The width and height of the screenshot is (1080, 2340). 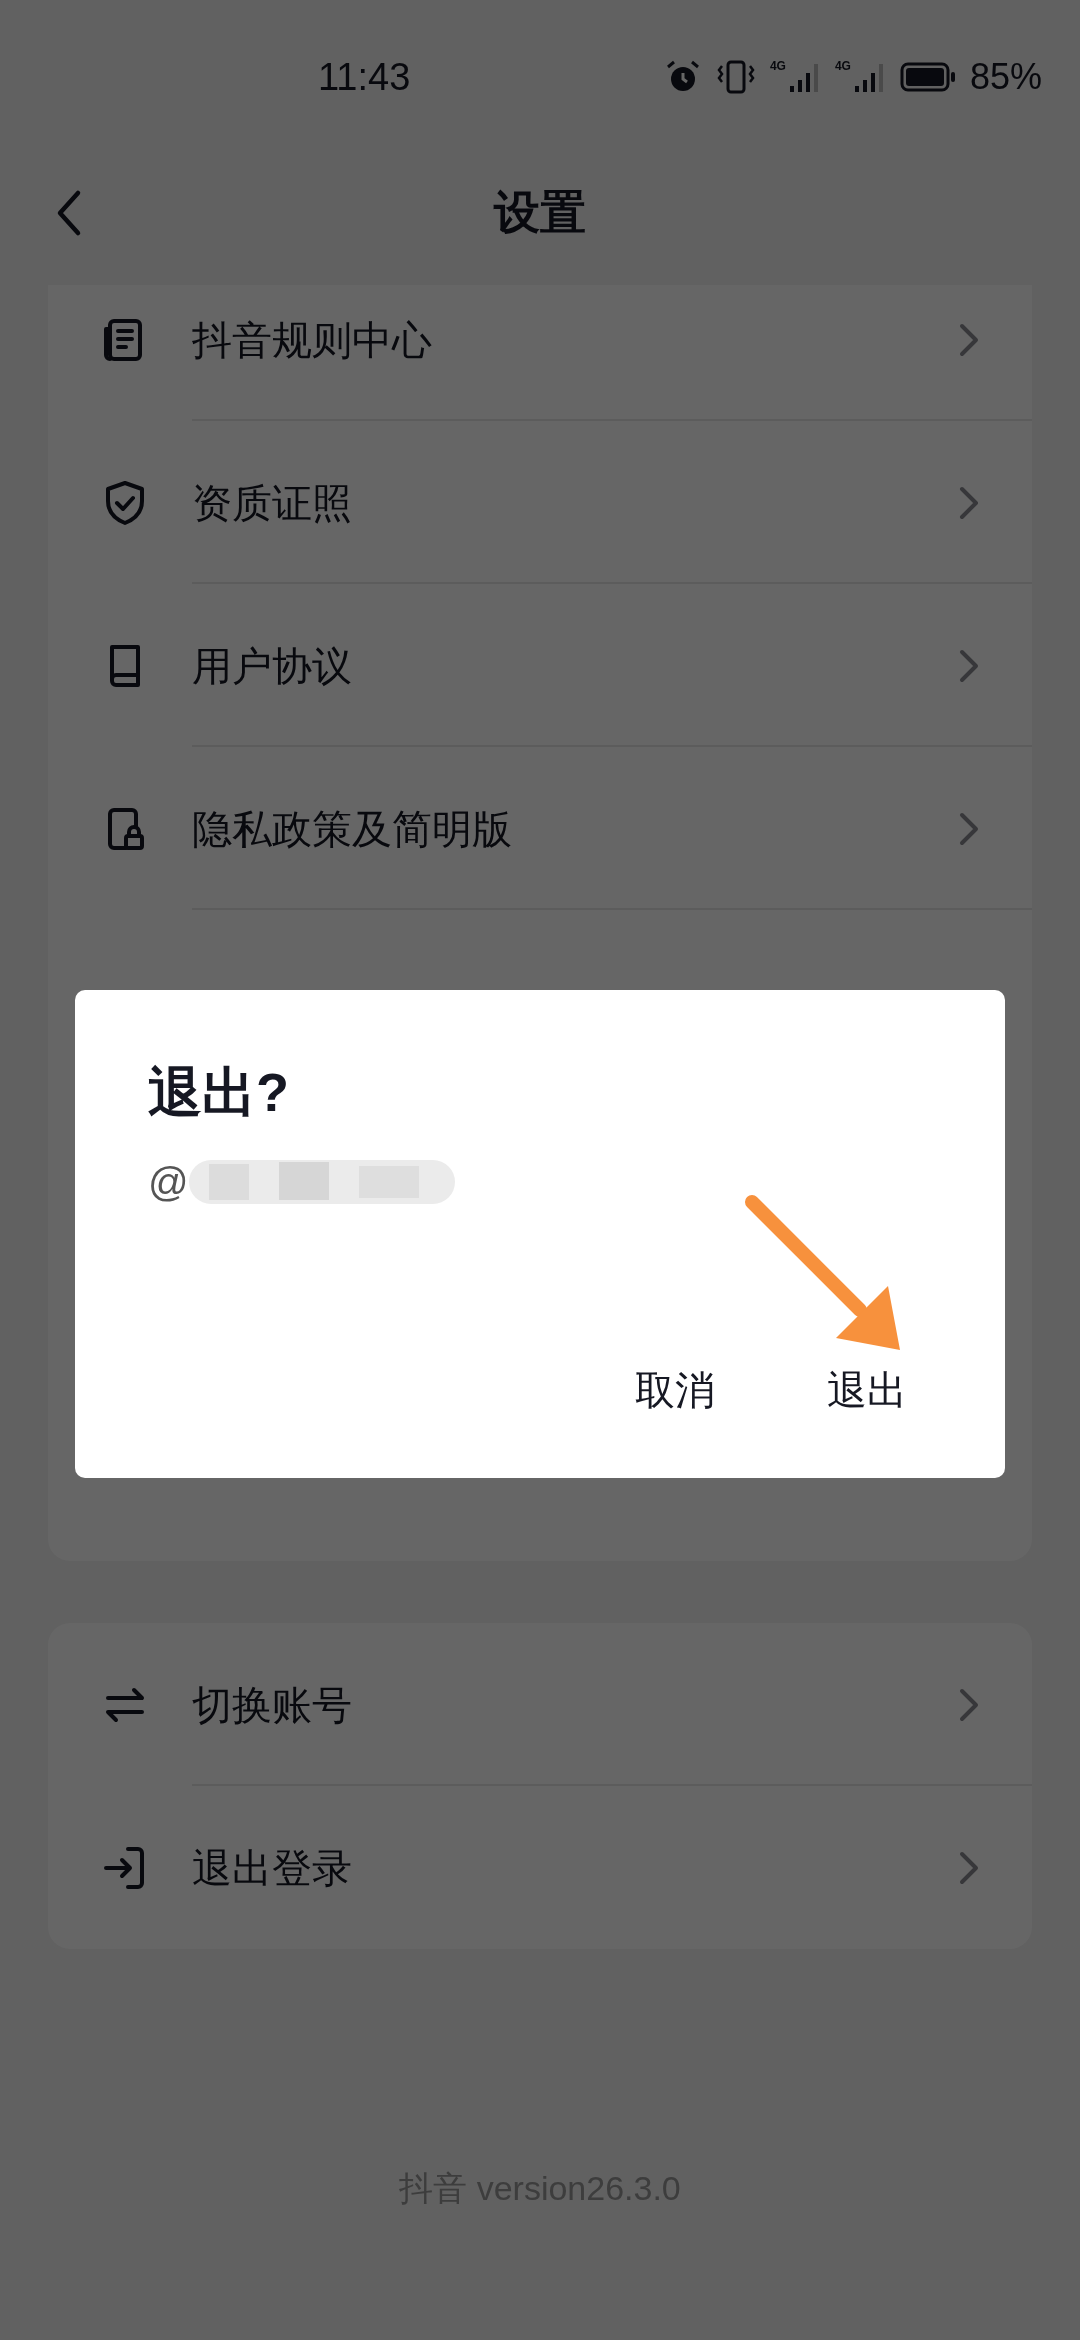 What do you see at coordinates (540, 1867) in the screenshot?
I see `settings-row: 退出登录` at bounding box center [540, 1867].